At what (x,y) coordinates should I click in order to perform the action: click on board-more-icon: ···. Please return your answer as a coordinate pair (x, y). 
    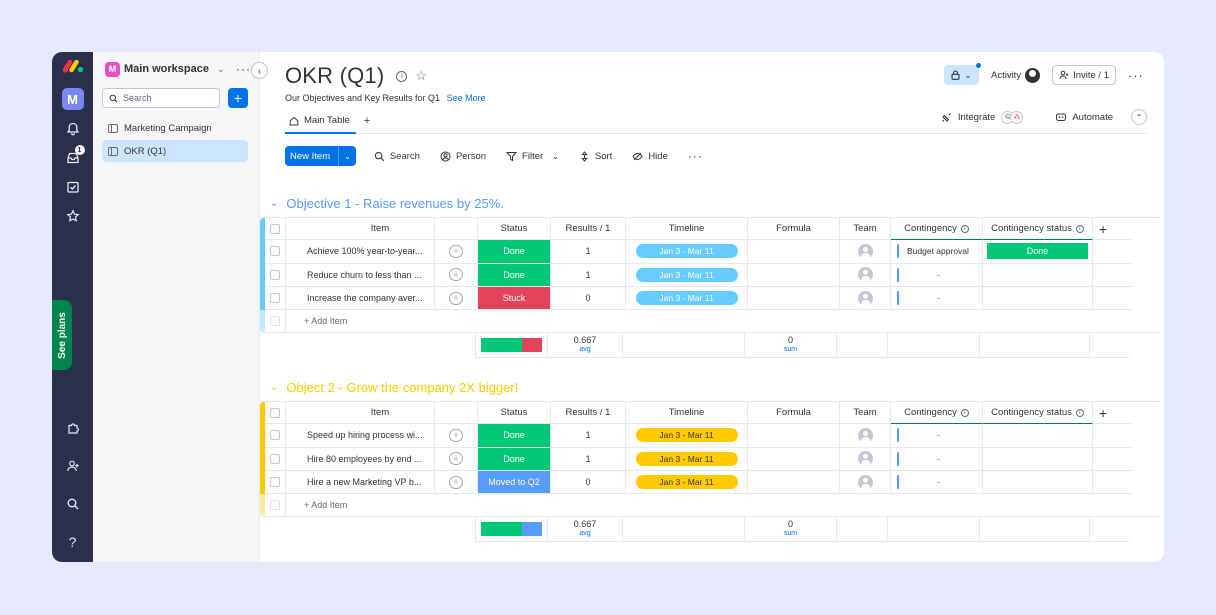
    Looking at the image, I should click on (1136, 75).